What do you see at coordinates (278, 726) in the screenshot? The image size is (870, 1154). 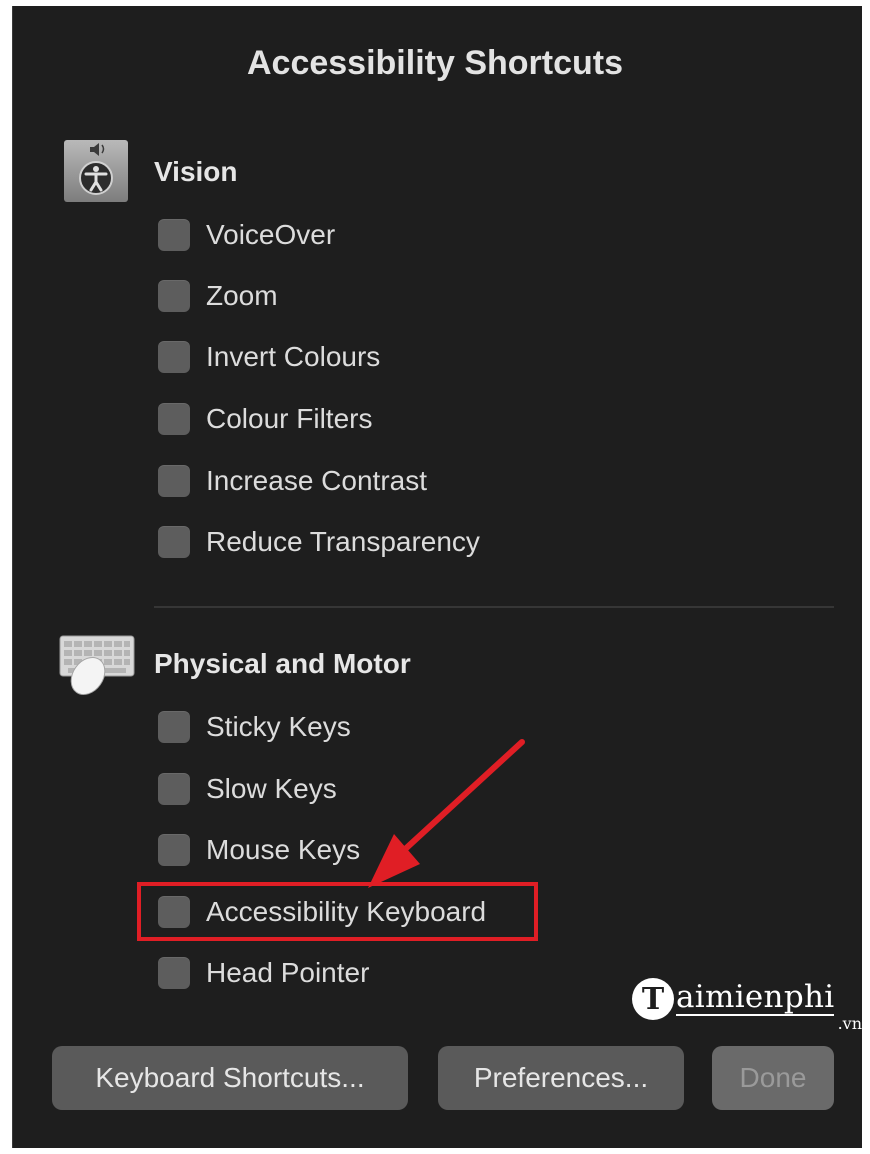 I see `checkbox-label: Sticky Keys` at bounding box center [278, 726].